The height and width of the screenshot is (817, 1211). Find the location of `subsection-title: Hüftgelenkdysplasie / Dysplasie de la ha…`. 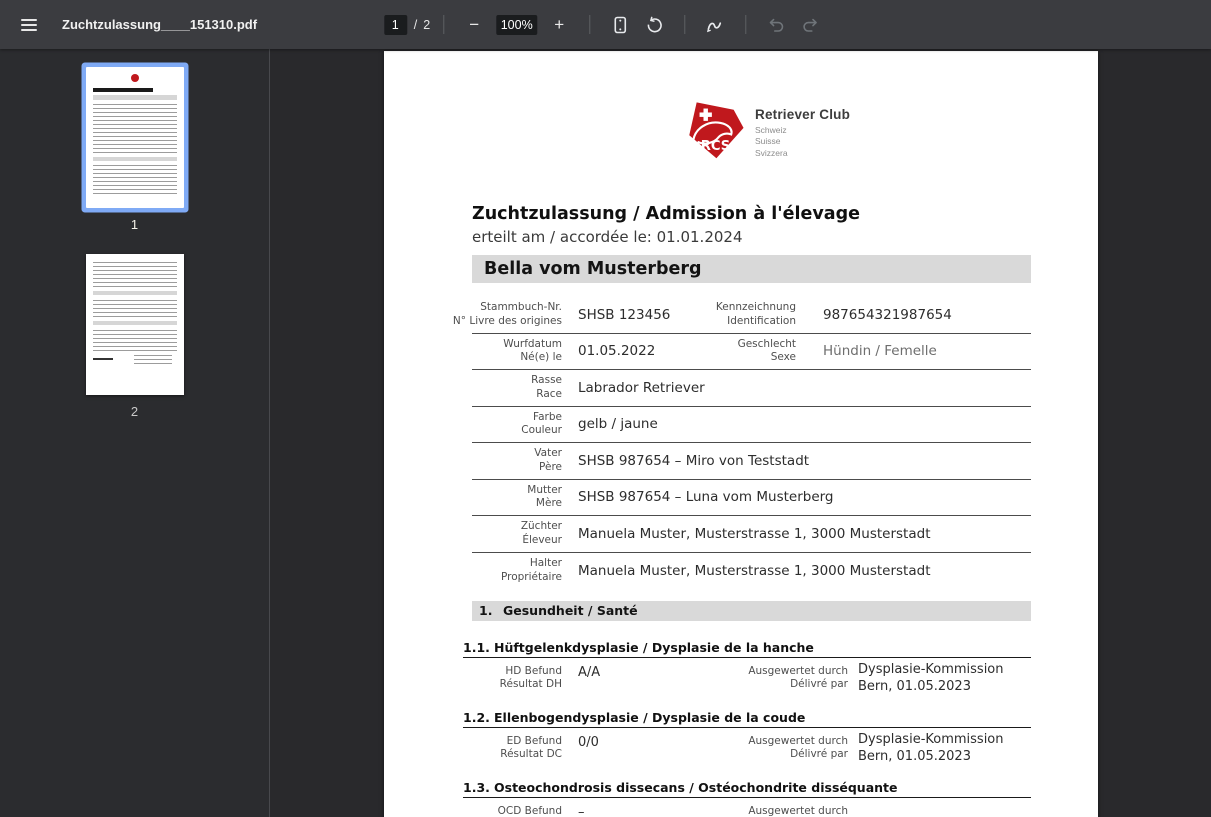

subsection-title: Hüftgelenkdysplasie / Dysplasie de la ha… is located at coordinates (654, 647).